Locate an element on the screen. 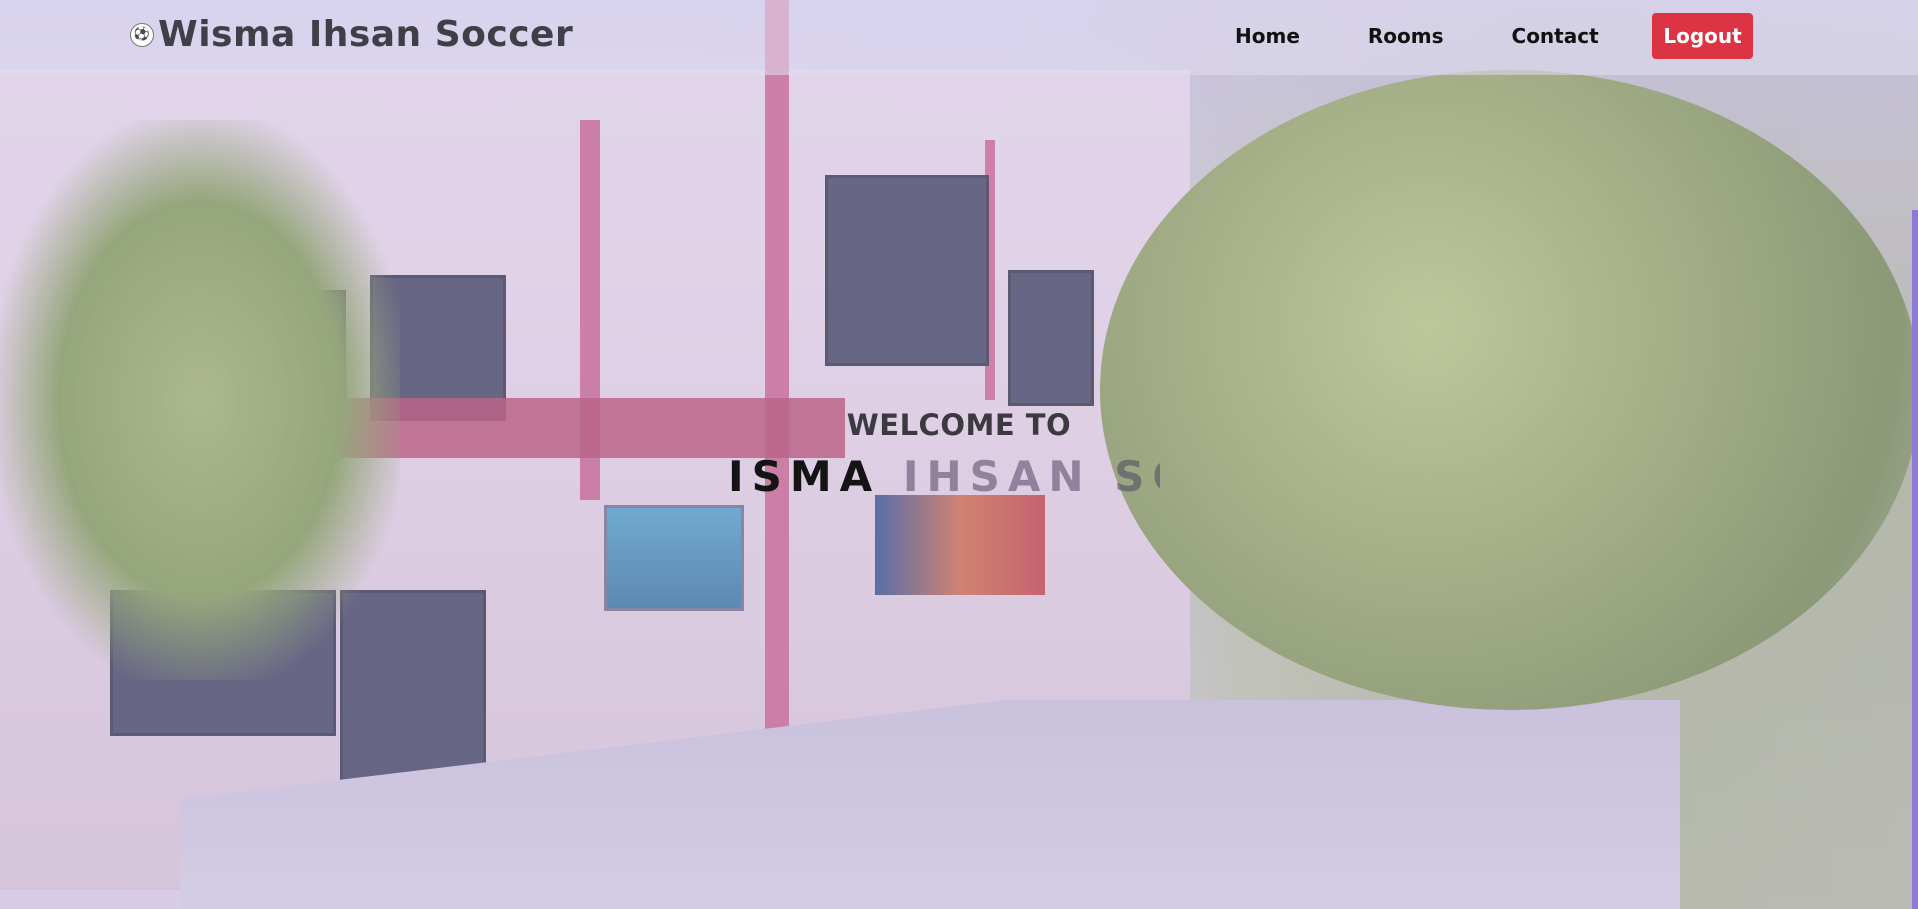  logout-button: Logout is located at coordinates (1702, 36).